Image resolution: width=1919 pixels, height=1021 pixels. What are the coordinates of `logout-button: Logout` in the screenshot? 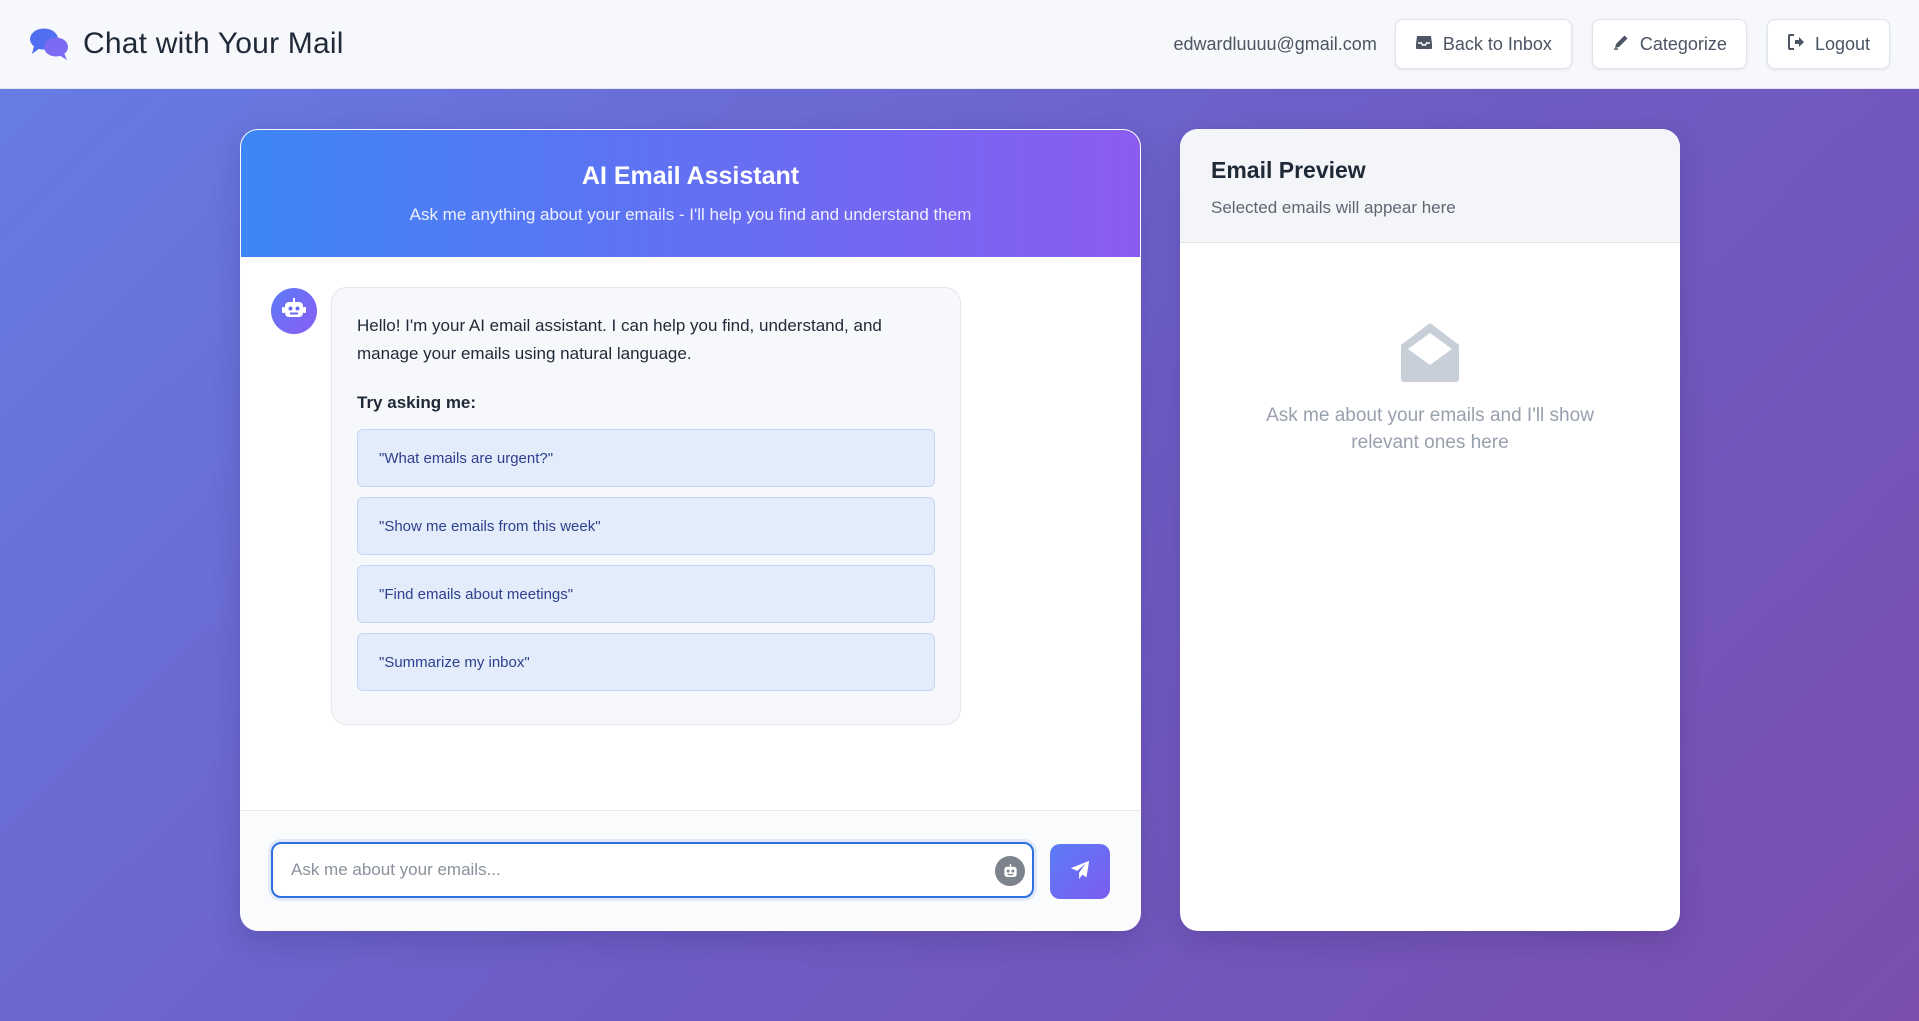 It's located at (1828, 44).